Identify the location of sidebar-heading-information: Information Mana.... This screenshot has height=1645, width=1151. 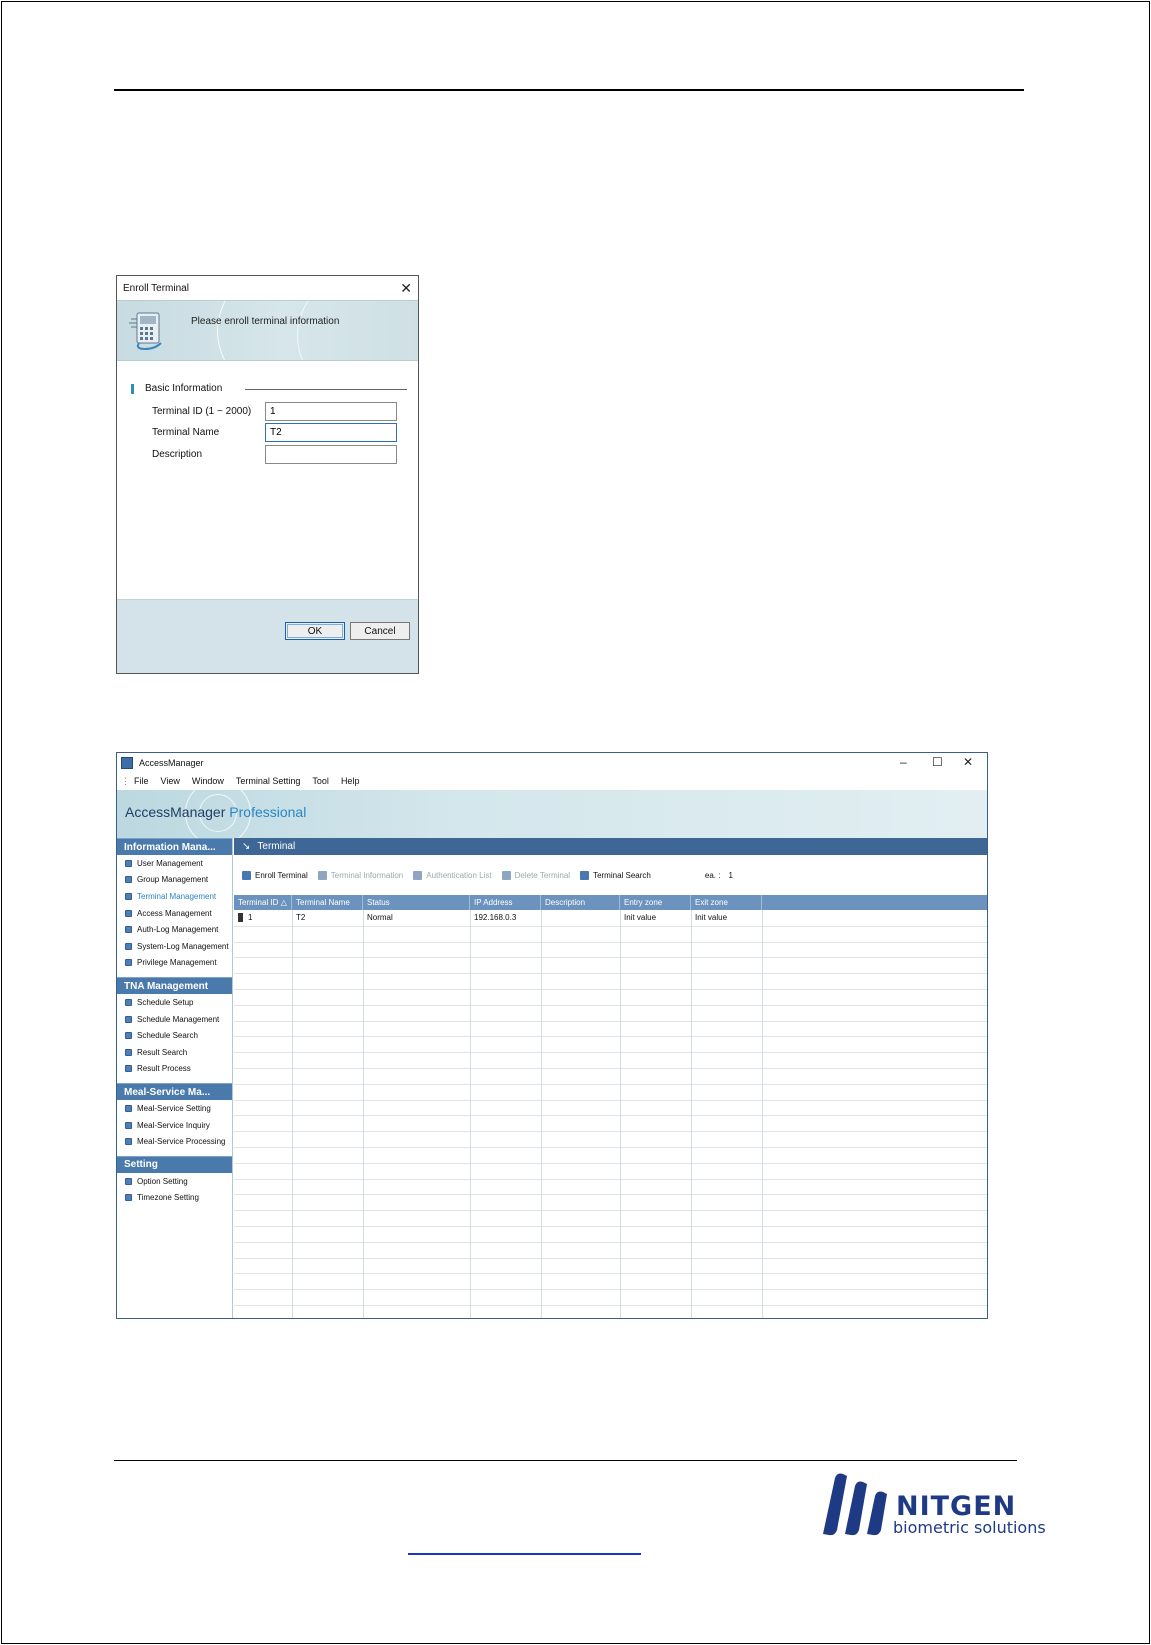
(174, 846).